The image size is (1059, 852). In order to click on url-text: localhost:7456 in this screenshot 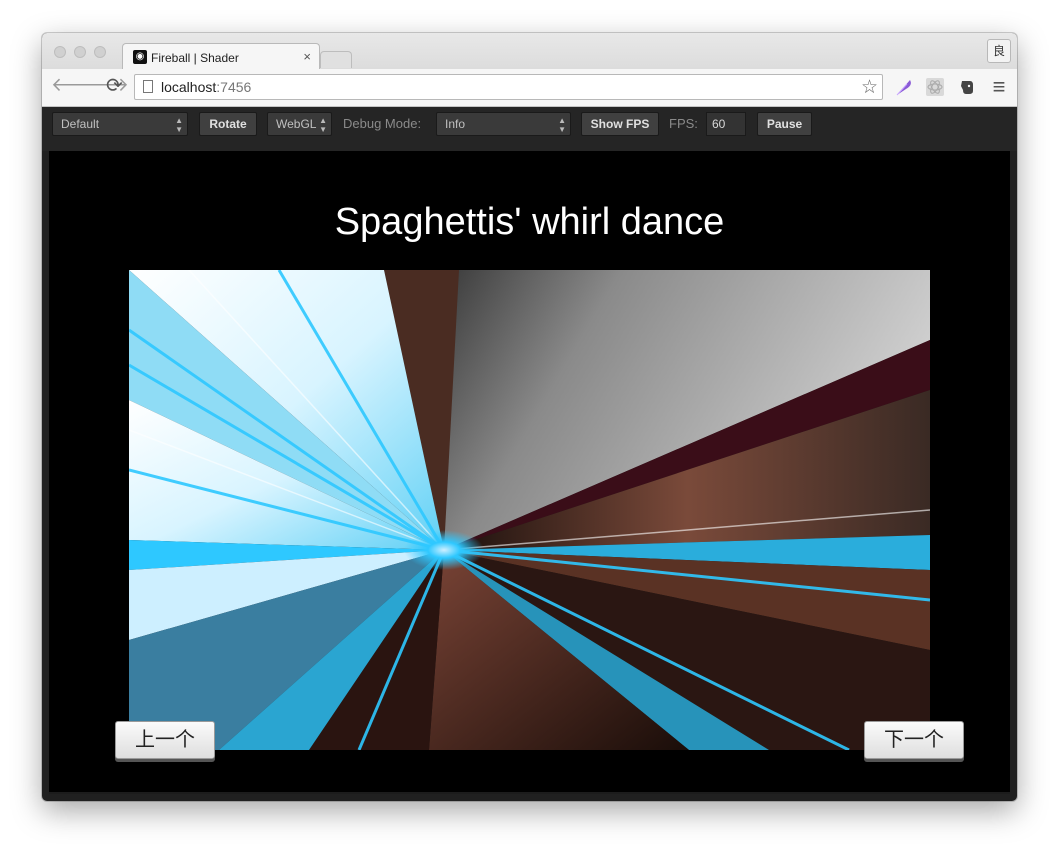, I will do `click(206, 87)`.